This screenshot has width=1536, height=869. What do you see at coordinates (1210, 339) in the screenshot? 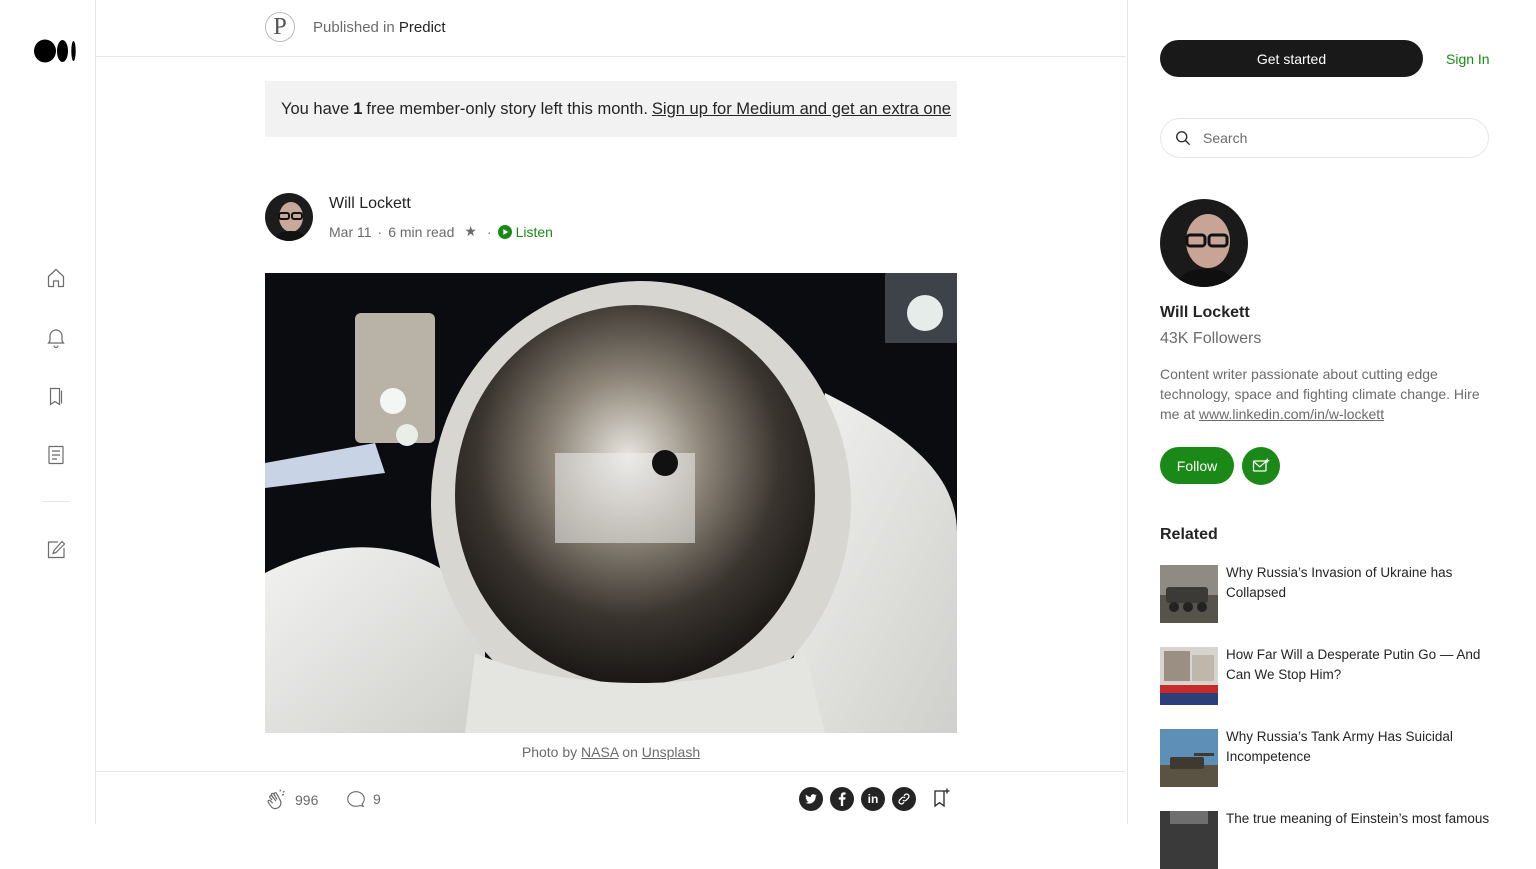
I see `profile-followers: 43K Followers` at bounding box center [1210, 339].